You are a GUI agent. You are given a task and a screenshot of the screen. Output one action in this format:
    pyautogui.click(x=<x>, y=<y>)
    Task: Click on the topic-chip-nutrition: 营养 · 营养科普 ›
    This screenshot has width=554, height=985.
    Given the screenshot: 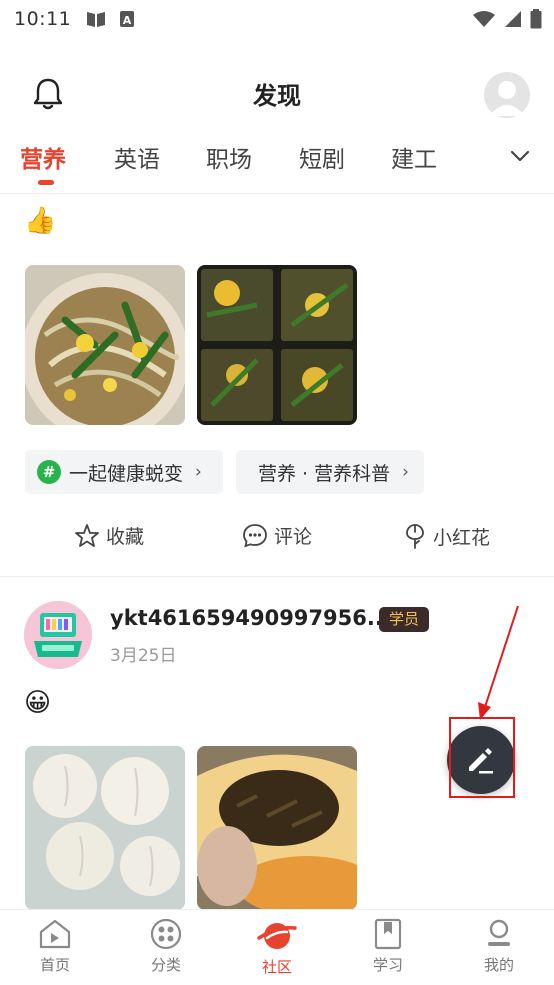 What is the action you would take?
    pyautogui.click(x=330, y=472)
    